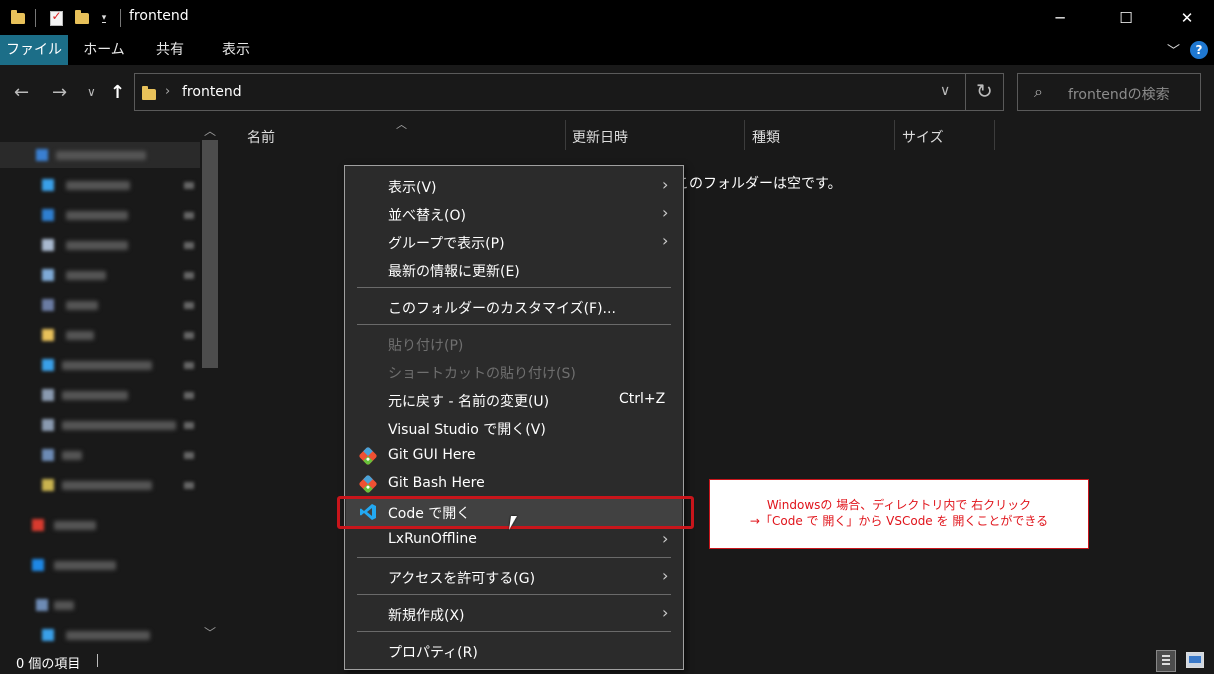  Describe the element at coordinates (758, 184) in the screenshot. I see `empty-folder-message: このフォルダーは空です。` at that location.